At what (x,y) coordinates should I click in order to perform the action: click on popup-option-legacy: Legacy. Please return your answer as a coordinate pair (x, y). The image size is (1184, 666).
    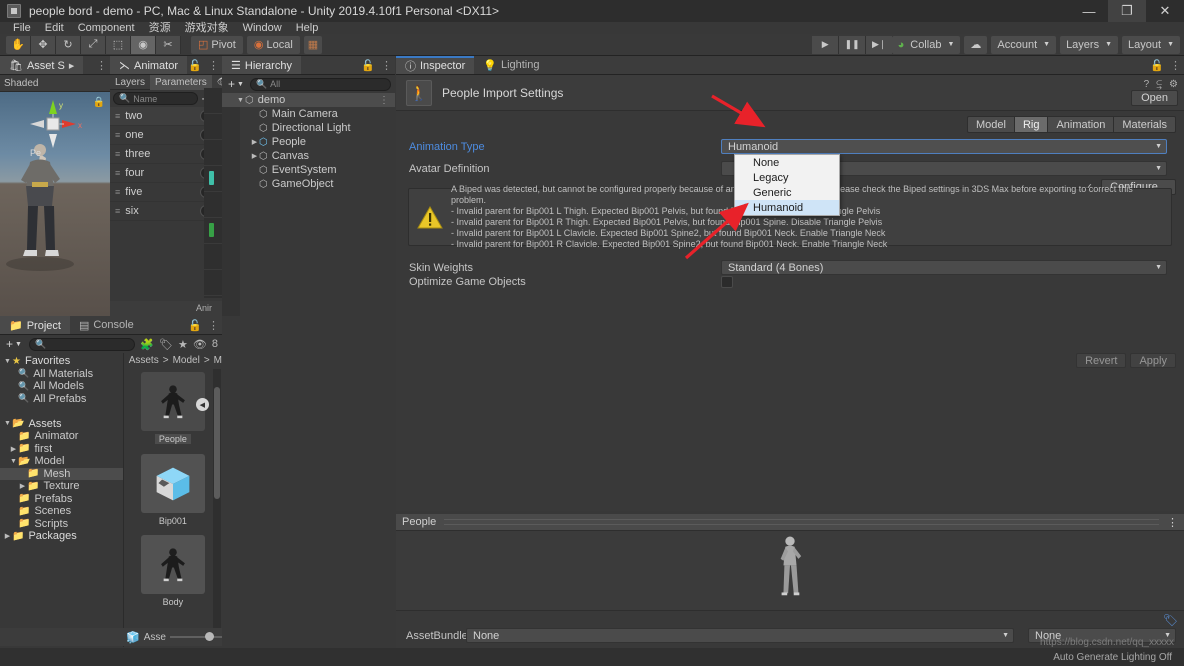
    Looking at the image, I should click on (787, 177).